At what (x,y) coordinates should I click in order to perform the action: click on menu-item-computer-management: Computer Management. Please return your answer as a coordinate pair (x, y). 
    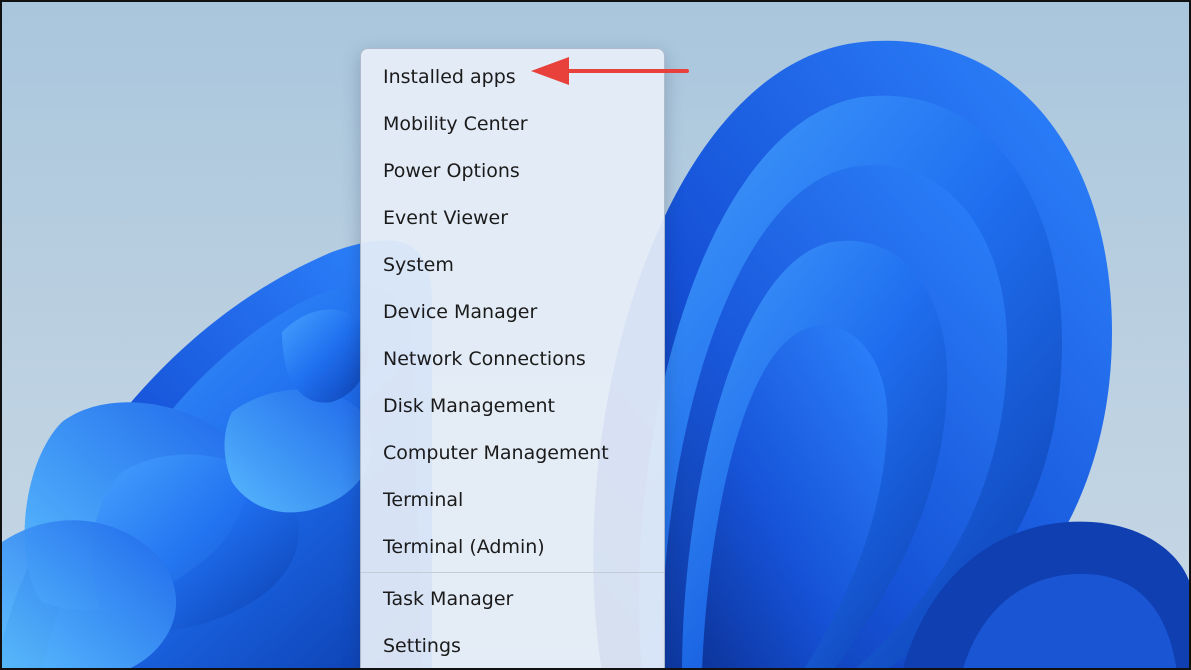
    Looking at the image, I should click on (512, 453).